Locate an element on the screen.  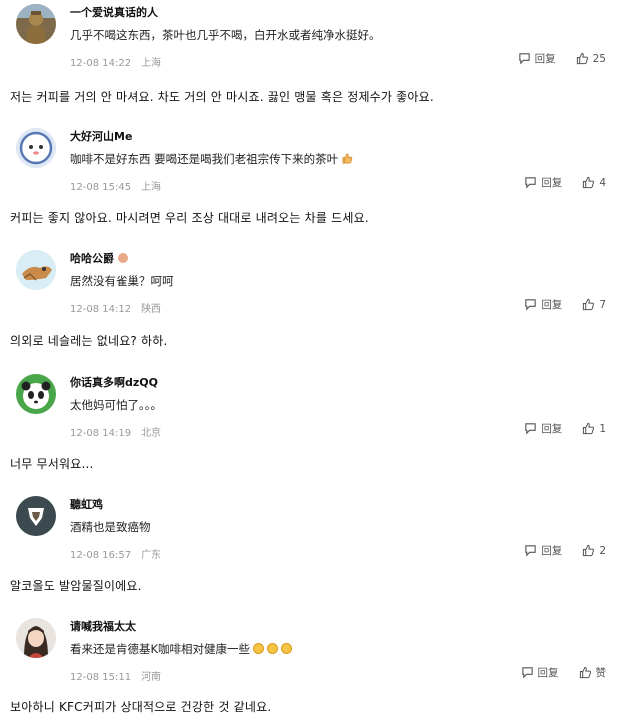
username: 大好河山Me is located at coordinates (101, 136).